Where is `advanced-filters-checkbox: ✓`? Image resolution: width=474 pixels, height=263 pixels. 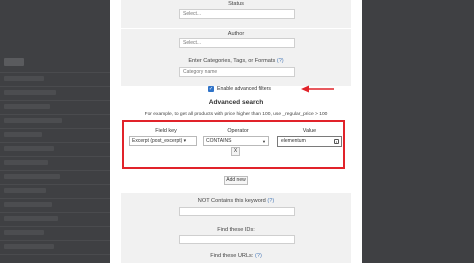 advanced-filters-checkbox: ✓ is located at coordinates (211, 89).